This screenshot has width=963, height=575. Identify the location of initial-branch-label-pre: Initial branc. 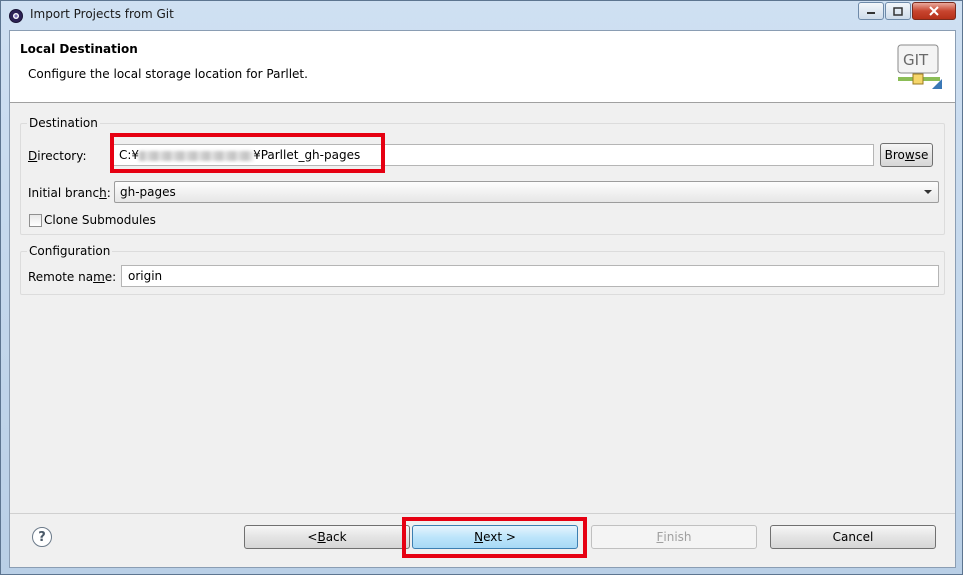
(64, 193).